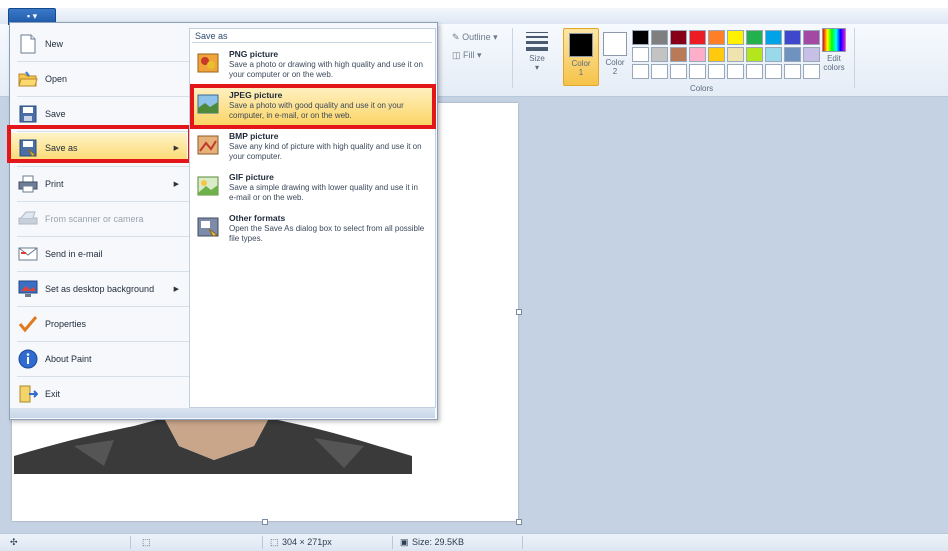  I want to click on menu-item-send-email: Send in e-mail, so click(99, 254).